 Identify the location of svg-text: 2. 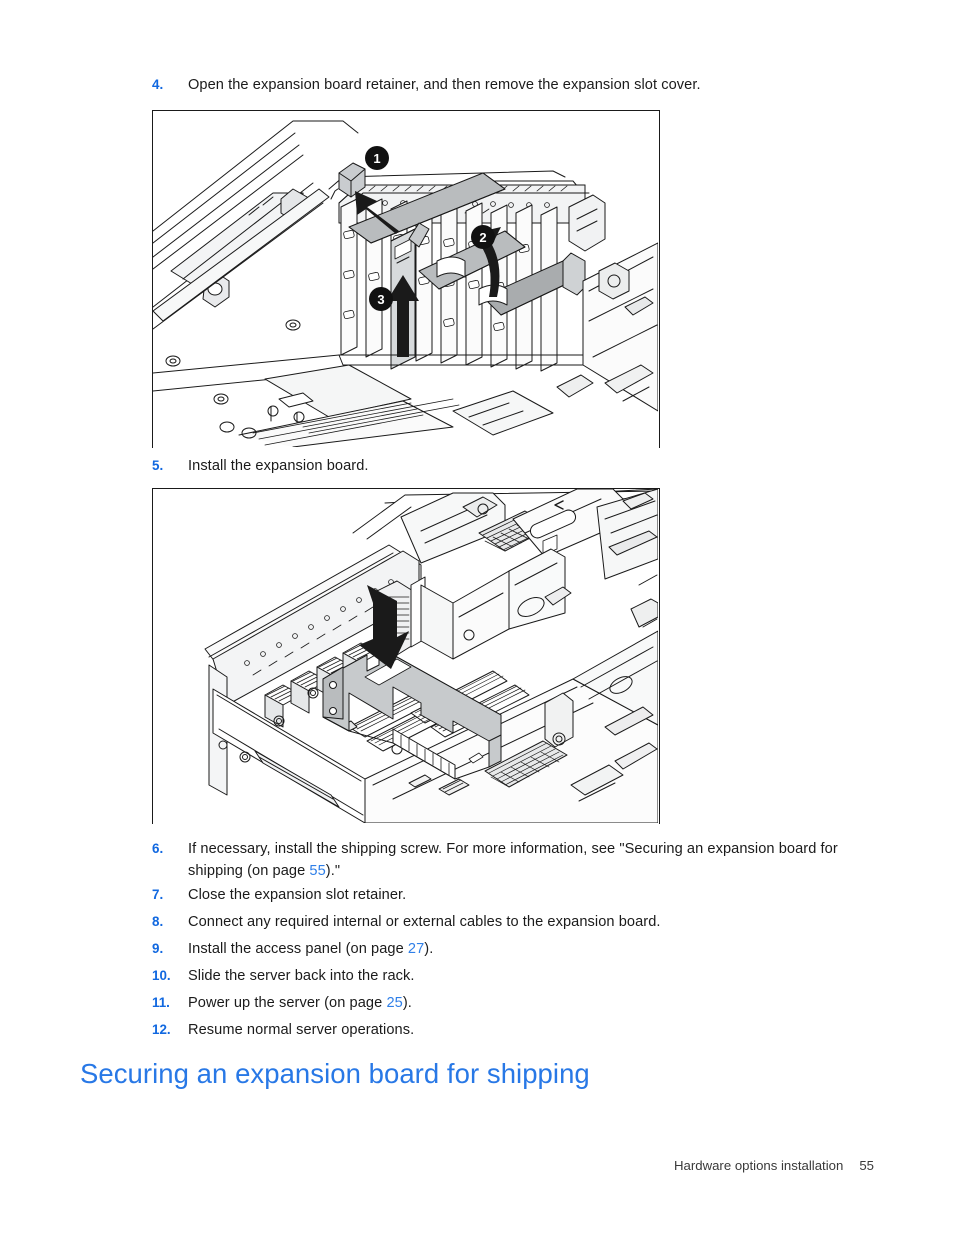
(482, 237).